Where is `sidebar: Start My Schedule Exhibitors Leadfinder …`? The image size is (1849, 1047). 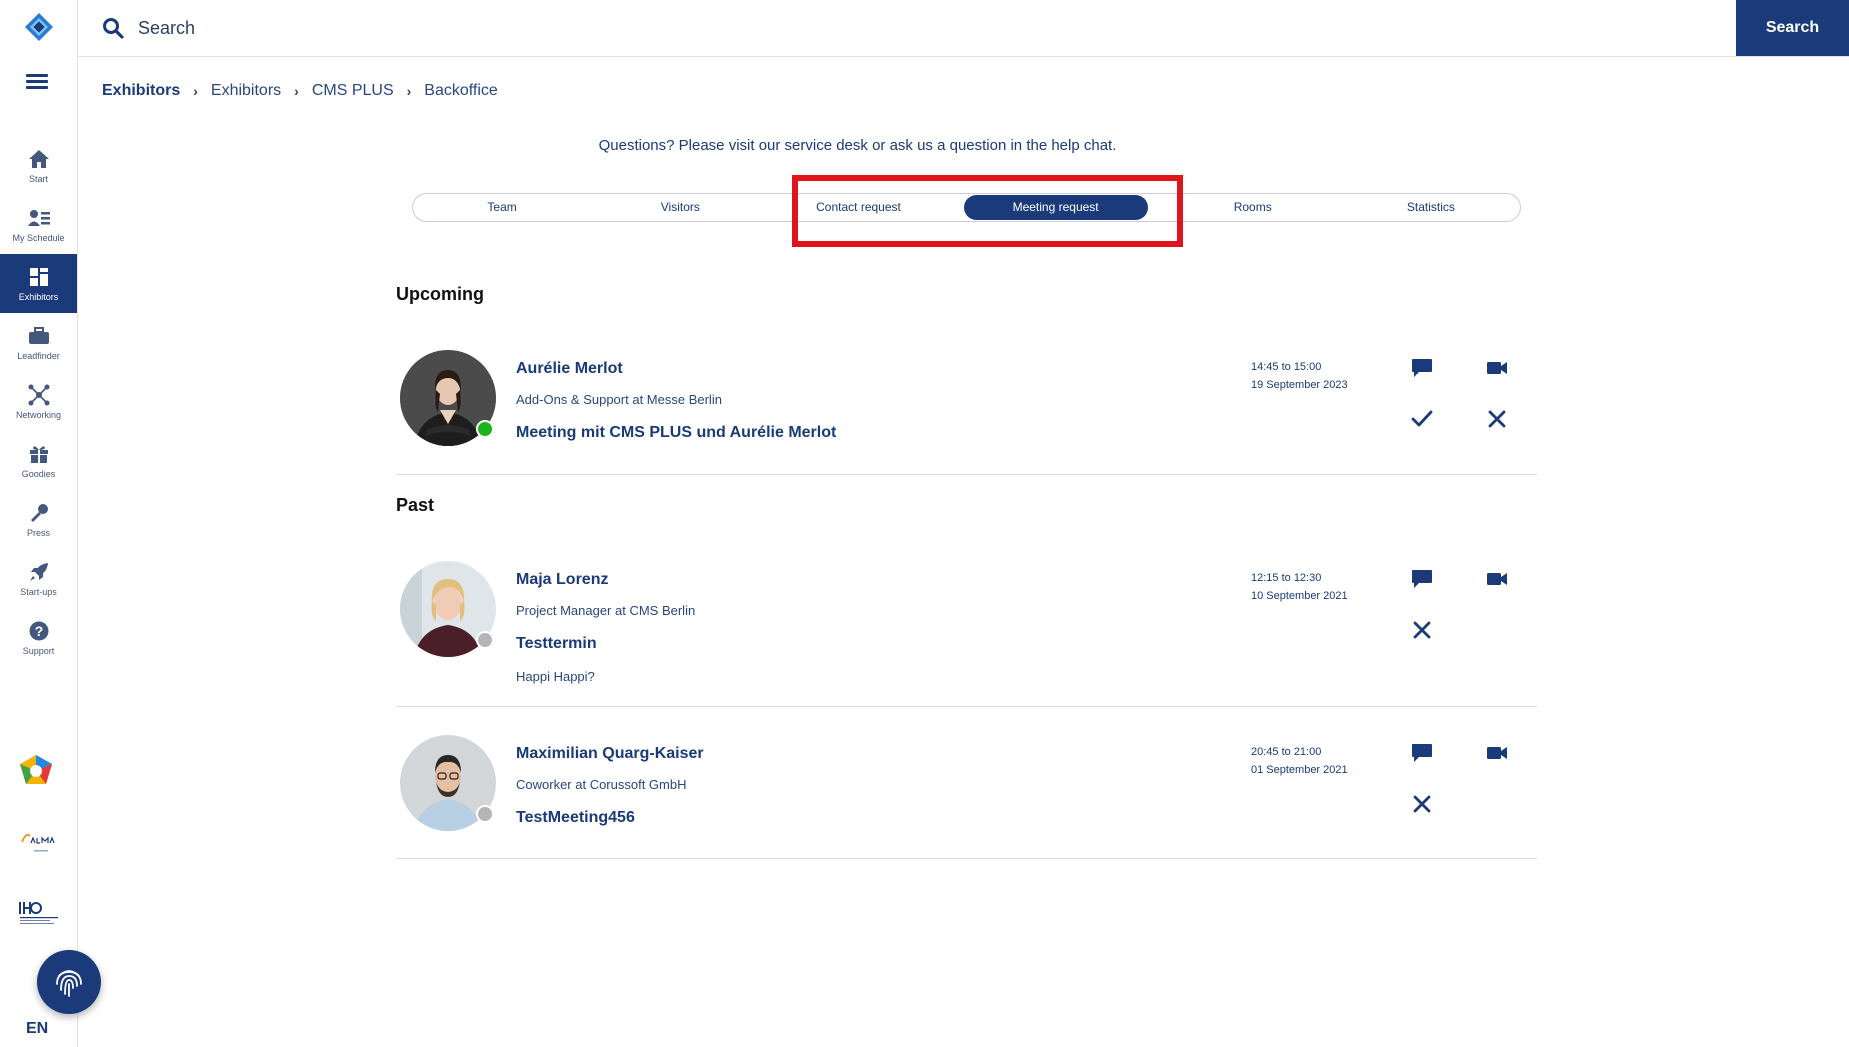
sidebar: Start My Schedule Exhibitors Leadfinder … is located at coordinates (39, 523).